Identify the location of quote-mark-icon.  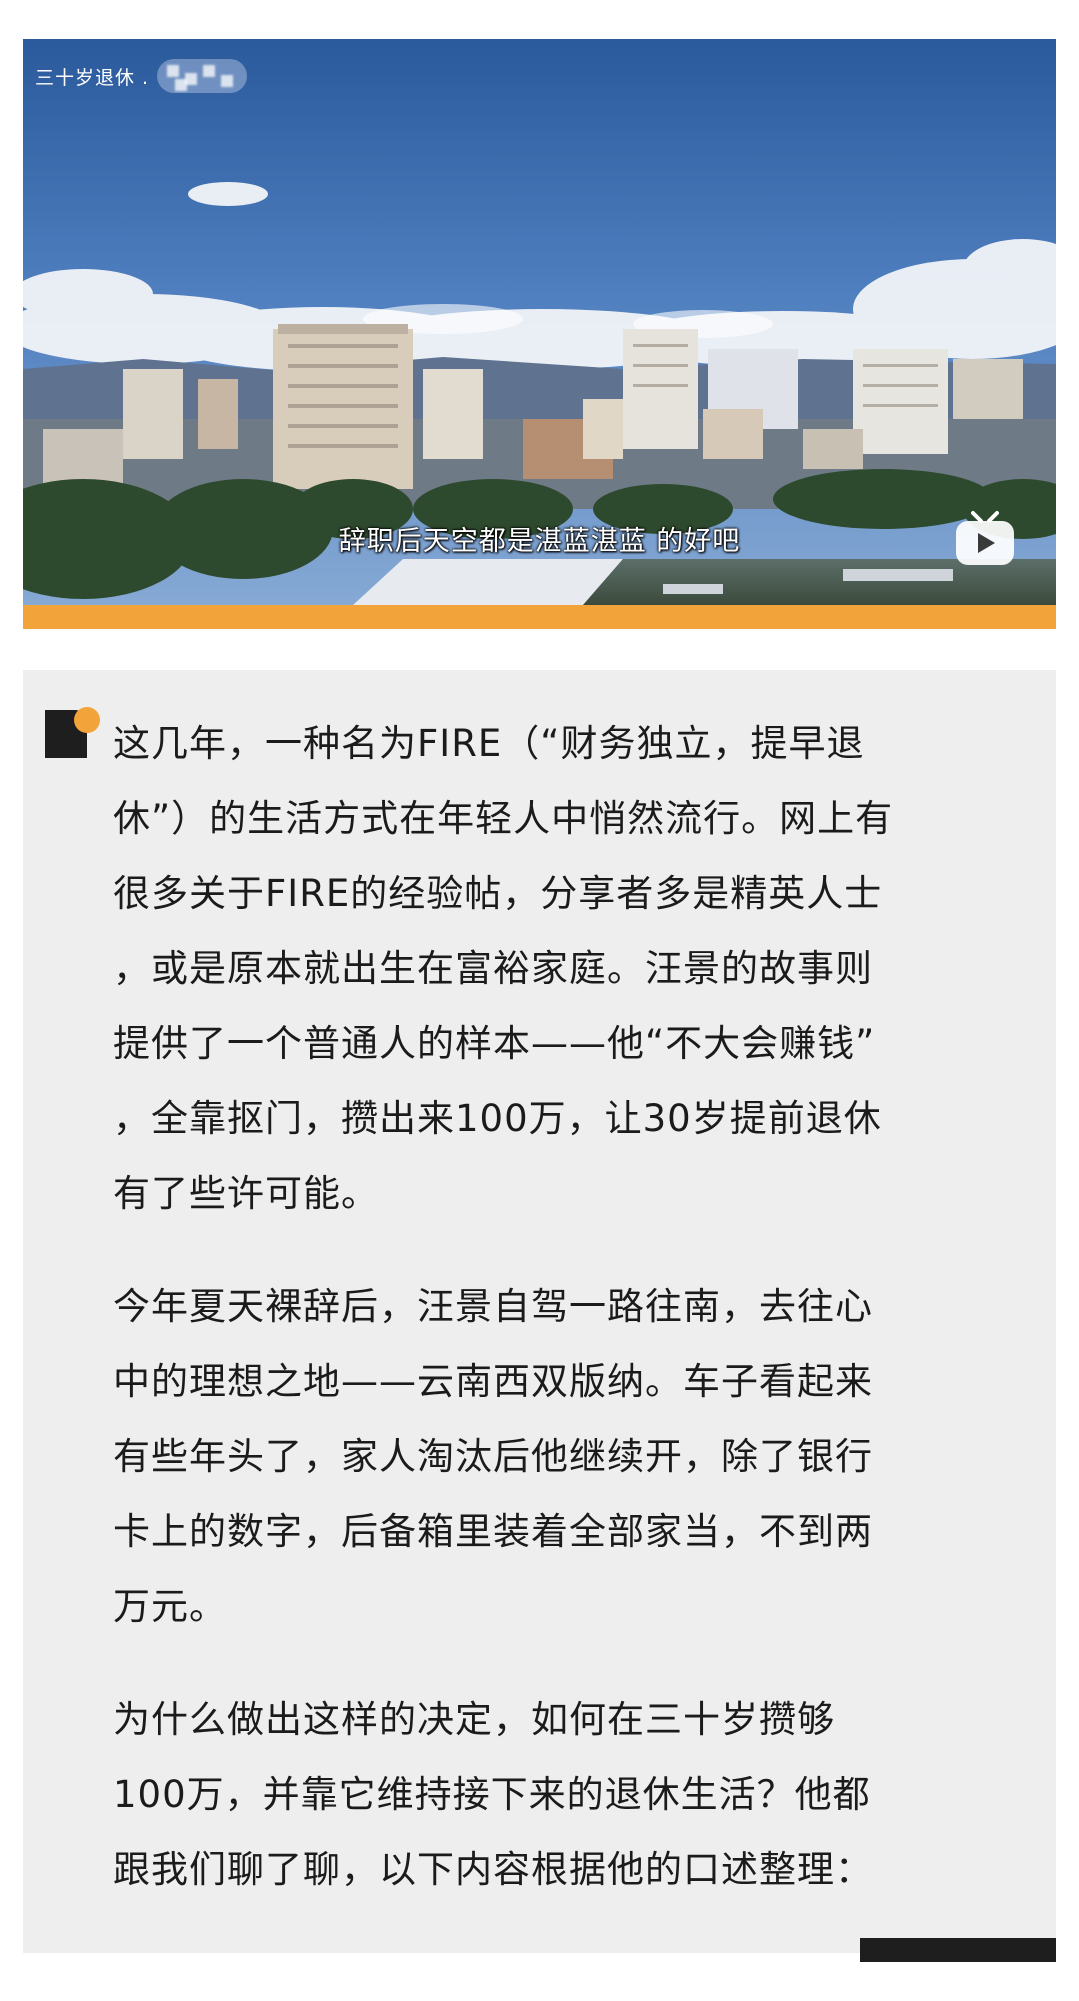
(72, 732).